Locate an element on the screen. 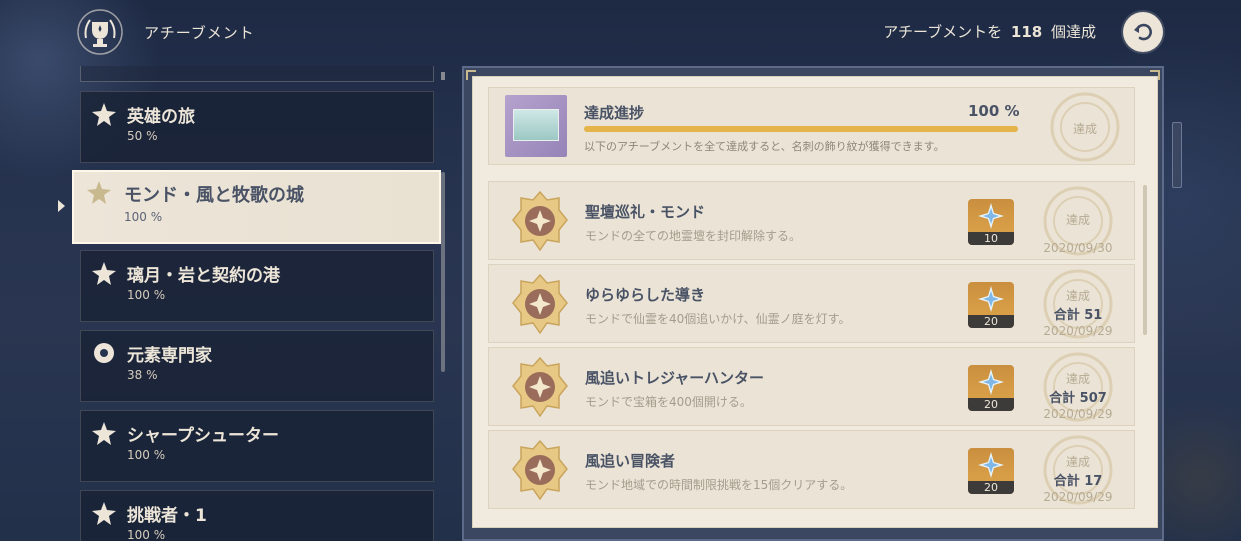 This screenshot has width=1241, height=541. achievement-title: ゆらゆらした導き is located at coordinates (645, 295).